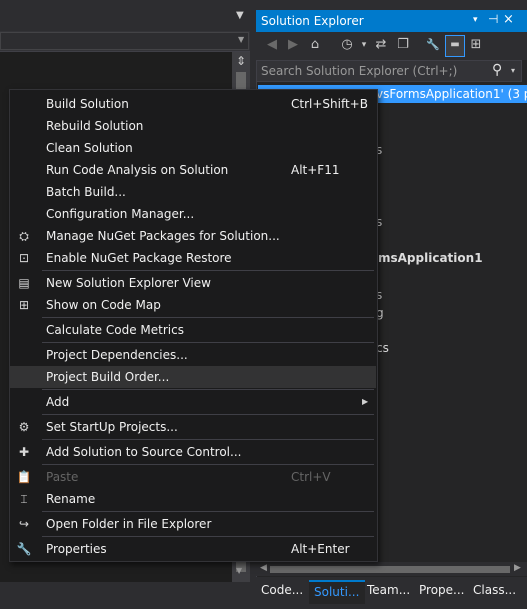 Image resolution: width=527 pixels, height=609 pixels. What do you see at coordinates (124, 41) in the screenshot?
I see `member-dropdown` at bounding box center [124, 41].